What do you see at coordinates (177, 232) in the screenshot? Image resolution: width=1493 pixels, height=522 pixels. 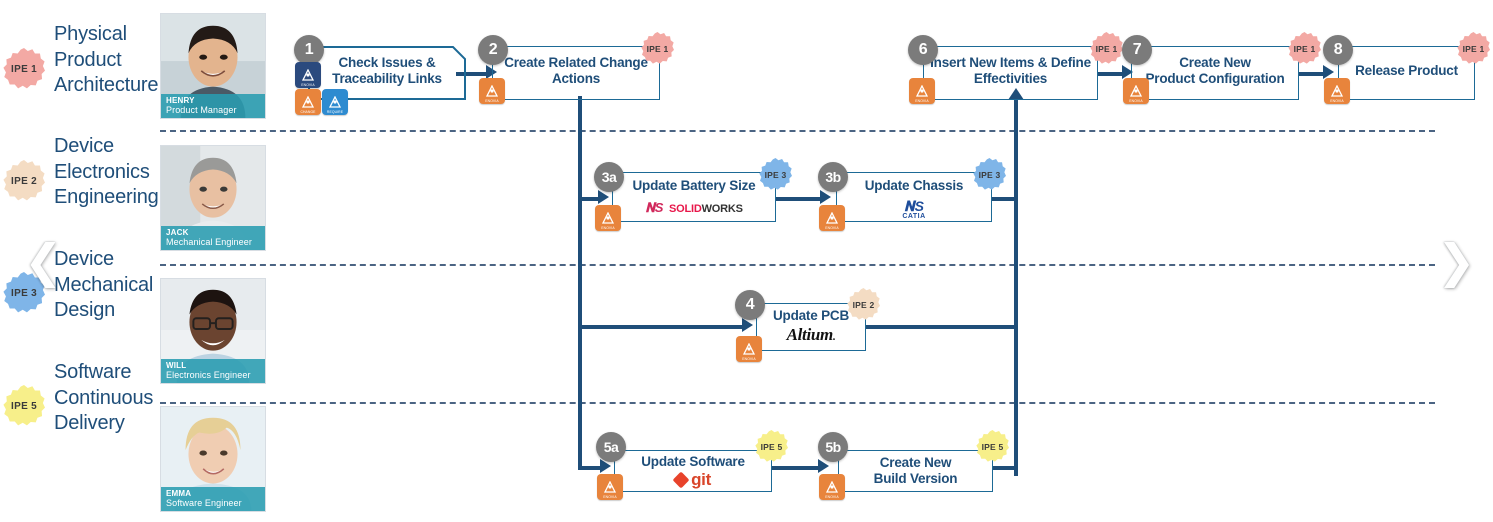 I see `avatar-name: JACK` at bounding box center [177, 232].